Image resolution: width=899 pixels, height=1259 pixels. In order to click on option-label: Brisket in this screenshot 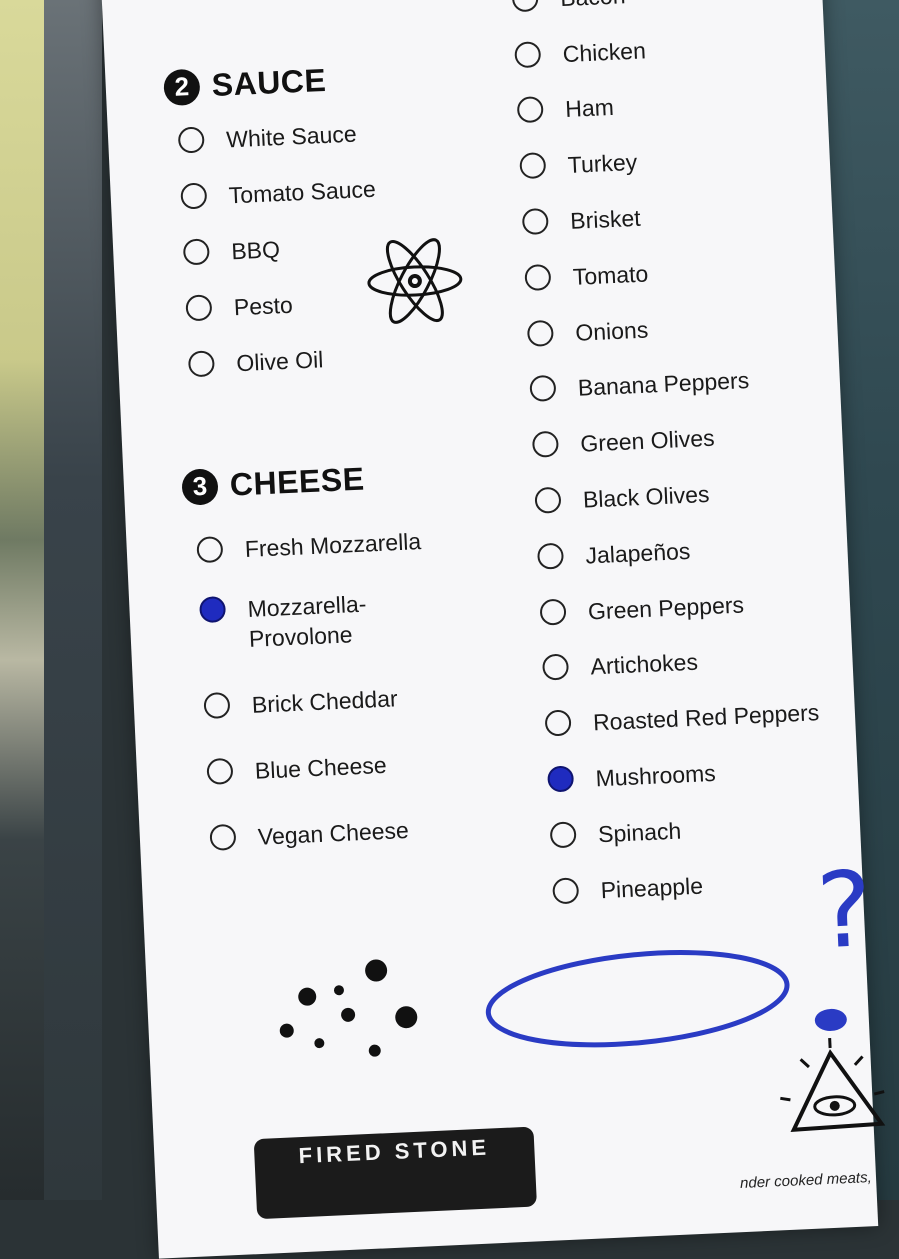, I will do `click(606, 219)`.